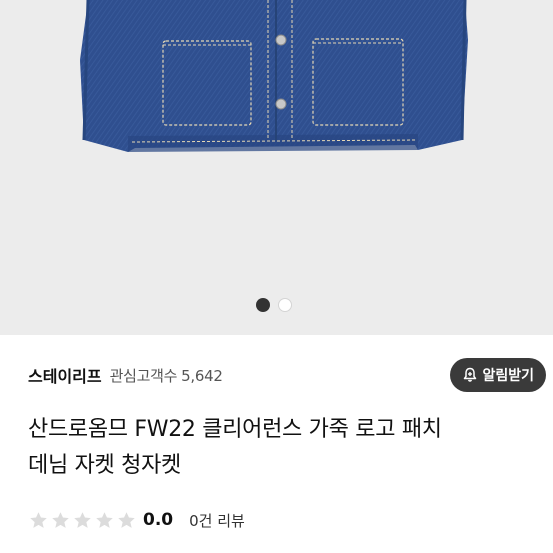  What do you see at coordinates (65, 375) in the screenshot?
I see `seller-name: 스테이리프` at bounding box center [65, 375].